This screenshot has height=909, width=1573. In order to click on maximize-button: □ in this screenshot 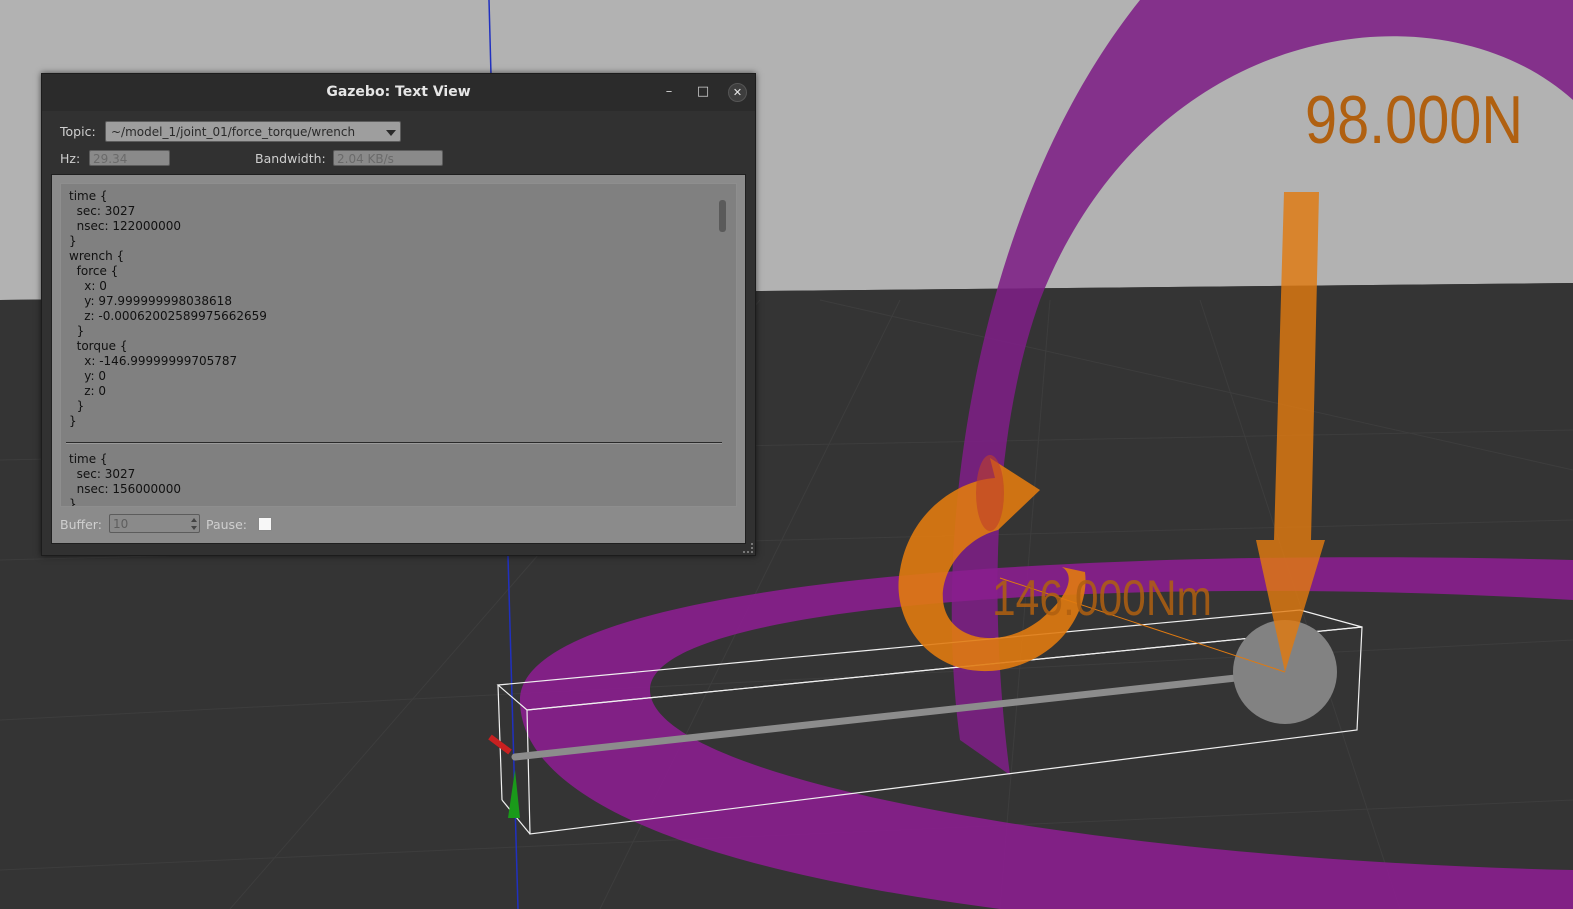, I will do `click(703, 92)`.